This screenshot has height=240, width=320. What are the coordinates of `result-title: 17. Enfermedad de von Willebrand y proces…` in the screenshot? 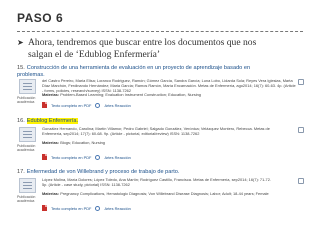 It's located at (158, 172).